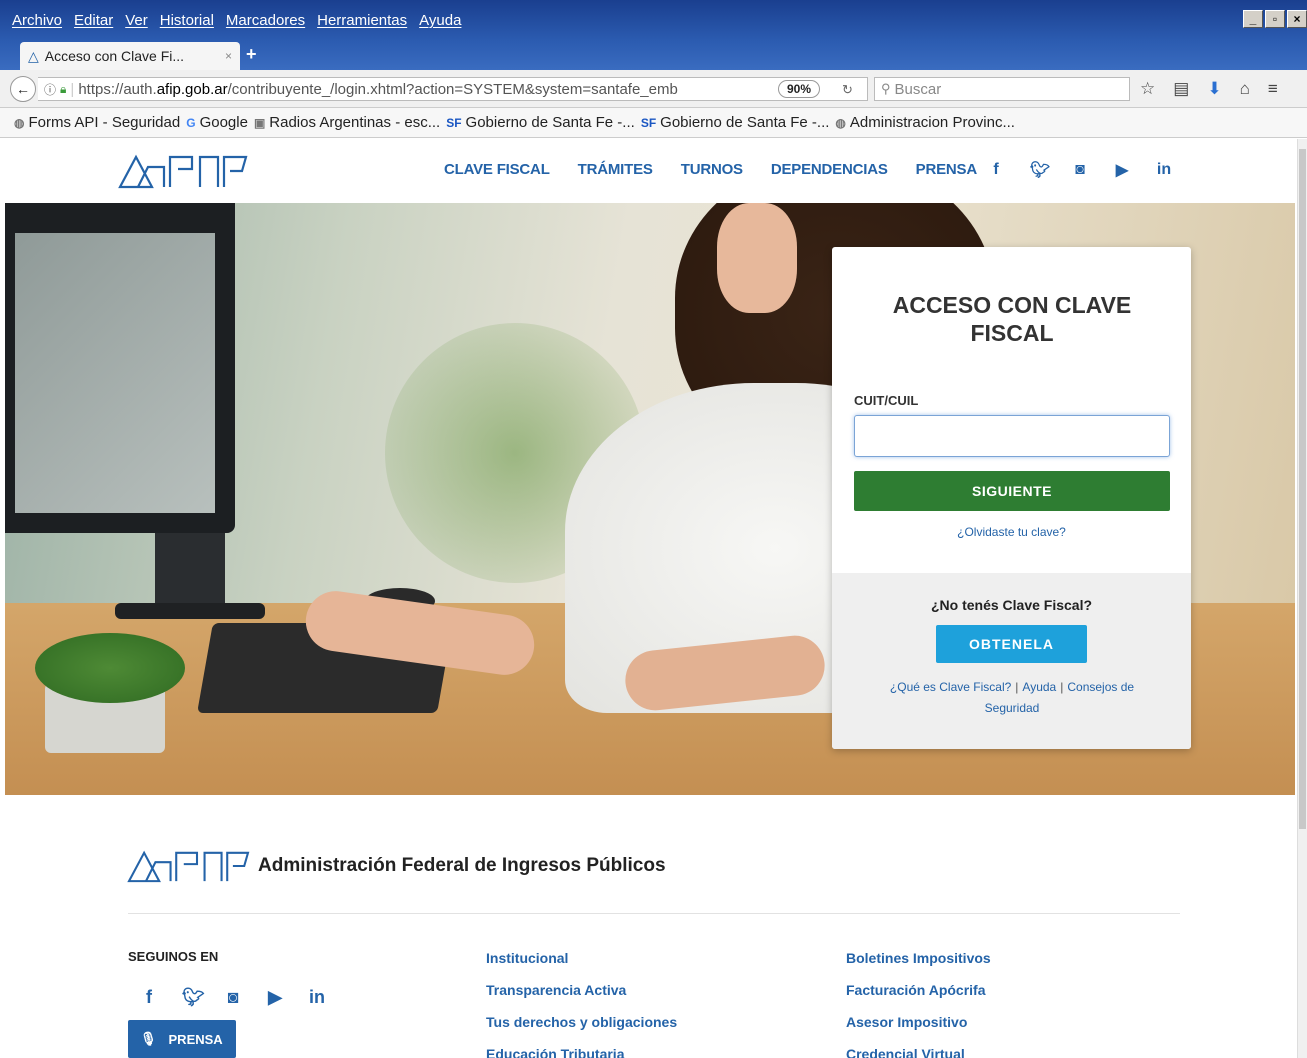 The image size is (1307, 1058). I want to click on minimize-icon: _, so click(1253, 19).